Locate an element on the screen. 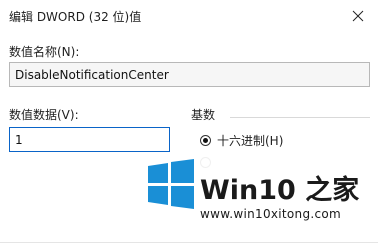 The height and width of the screenshot is (243, 378). value-name-label: 数值名称(N): is located at coordinates (44, 52).